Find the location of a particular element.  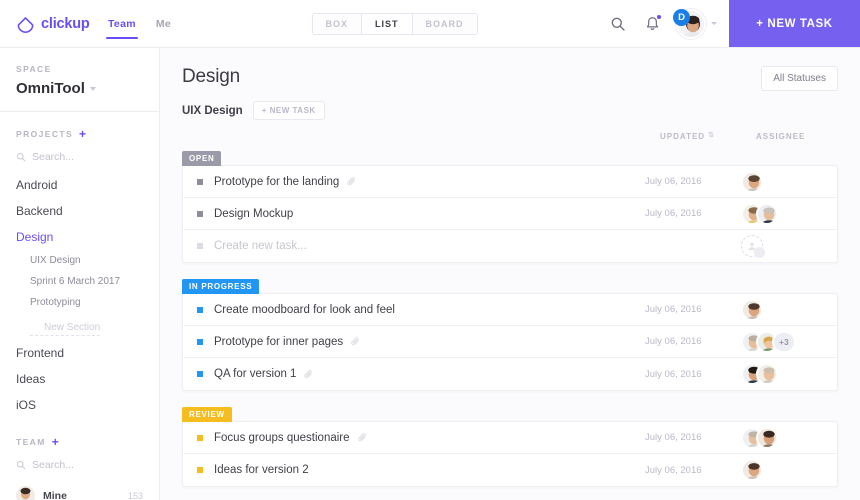

team-item-mine: Mine 153 is located at coordinates (79, 490).